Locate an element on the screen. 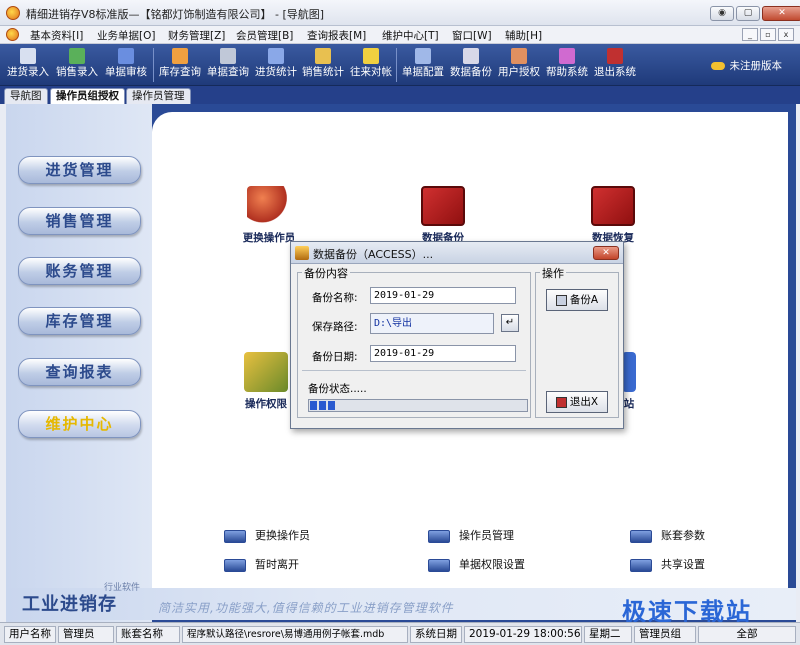  backup-button: 备份A is located at coordinates (577, 300).